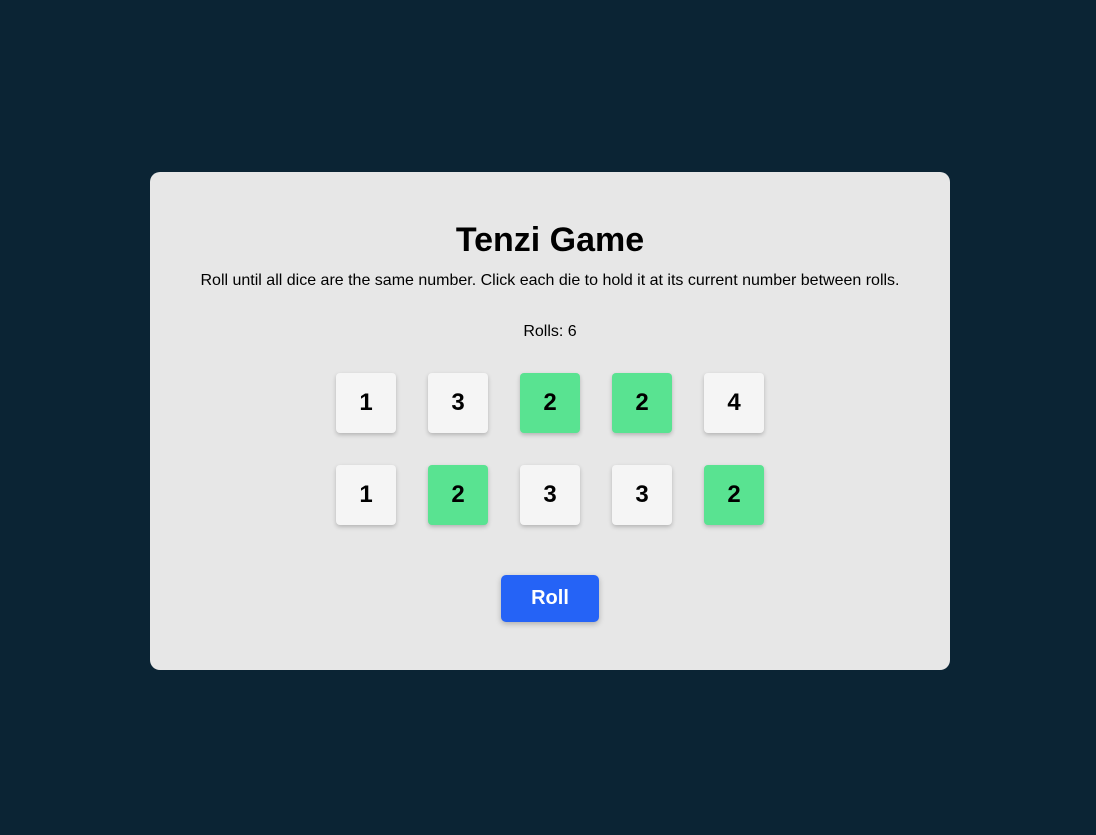  Describe the element at coordinates (642, 403) in the screenshot. I see `die-4: 2` at that location.